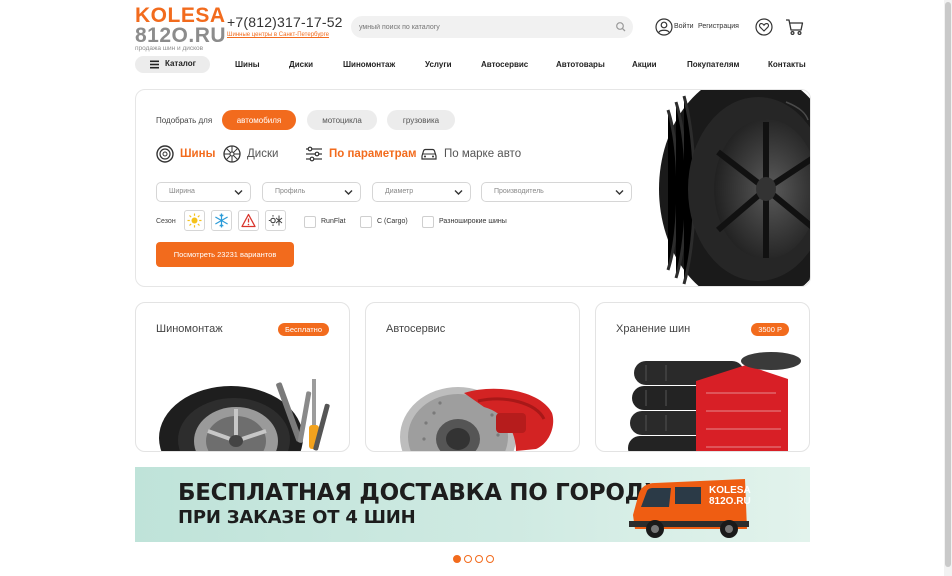 Image resolution: width=952 pixels, height=576 pixels. What do you see at coordinates (165, 154) in the screenshot?
I see `tire-icon` at bounding box center [165, 154].